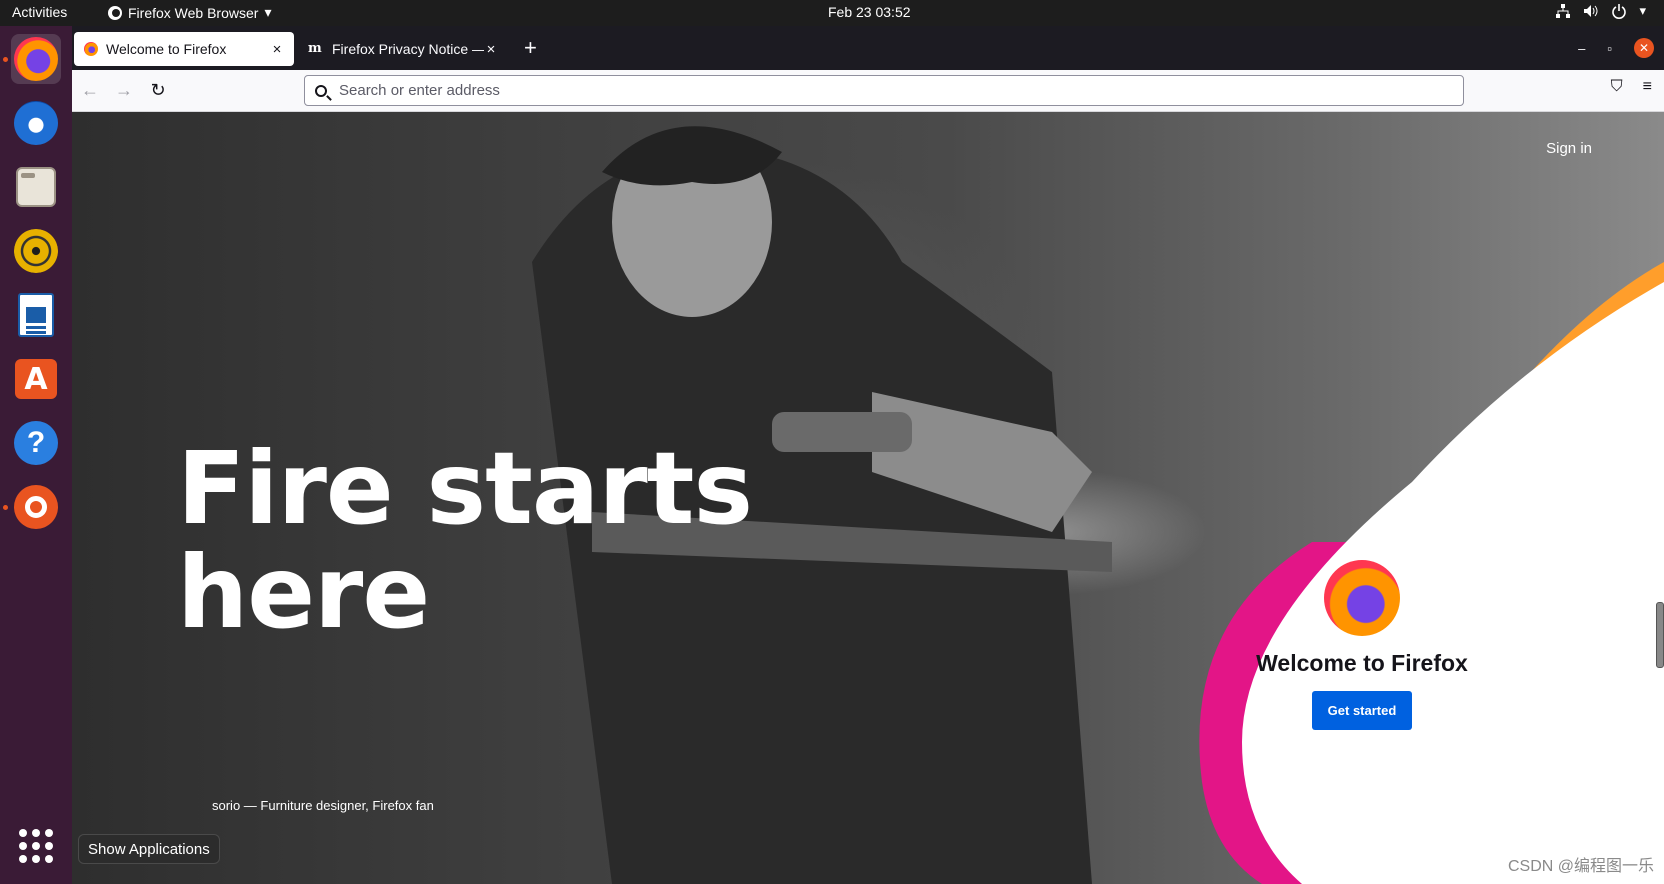  Describe the element at coordinates (124, 90) in the screenshot. I see `forward-button: →` at that location.